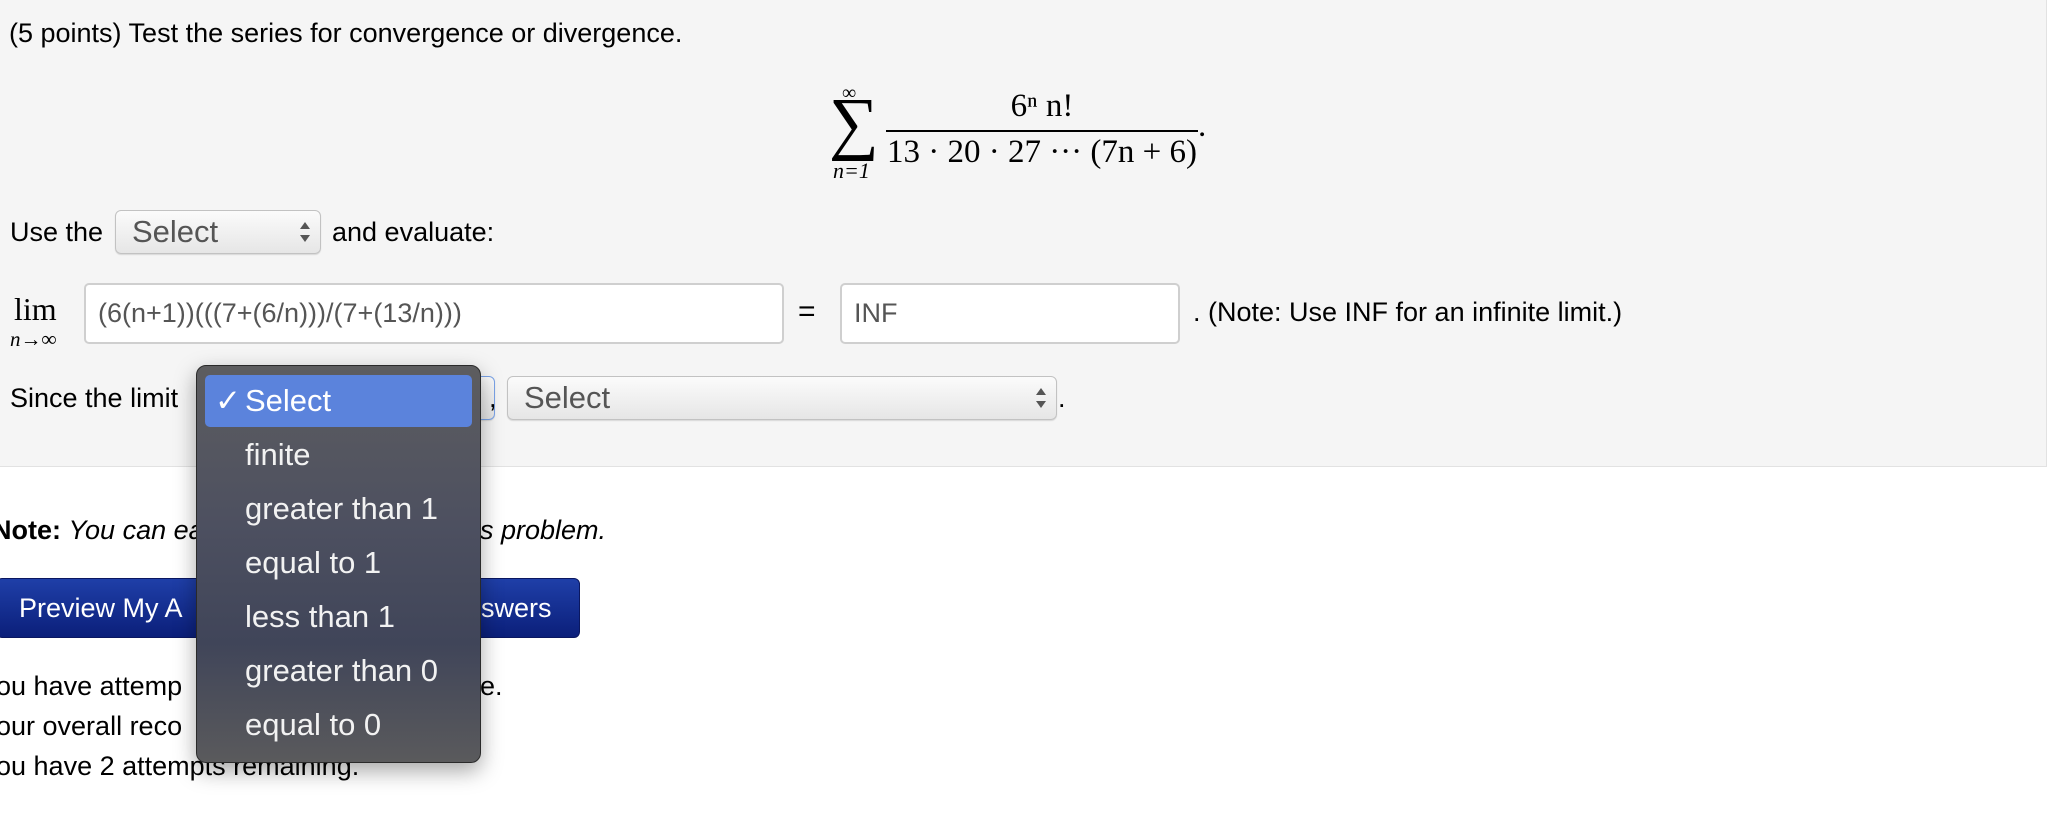  Describe the element at coordinates (854, 123) in the screenshot. I see `sigma-symbol: ∑` at that location.